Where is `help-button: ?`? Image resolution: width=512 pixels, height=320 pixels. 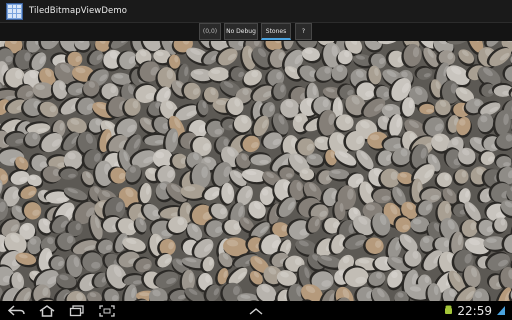 help-button: ? is located at coordinates (303, 31).